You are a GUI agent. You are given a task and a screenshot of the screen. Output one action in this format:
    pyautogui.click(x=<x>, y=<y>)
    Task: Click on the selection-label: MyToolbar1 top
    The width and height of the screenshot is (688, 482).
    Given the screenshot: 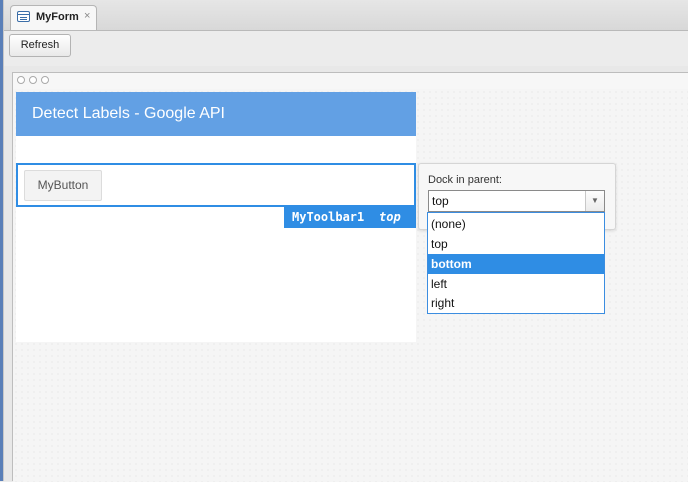 What is the action you would take?
    pyautogui.click(x=350, y=217)
    